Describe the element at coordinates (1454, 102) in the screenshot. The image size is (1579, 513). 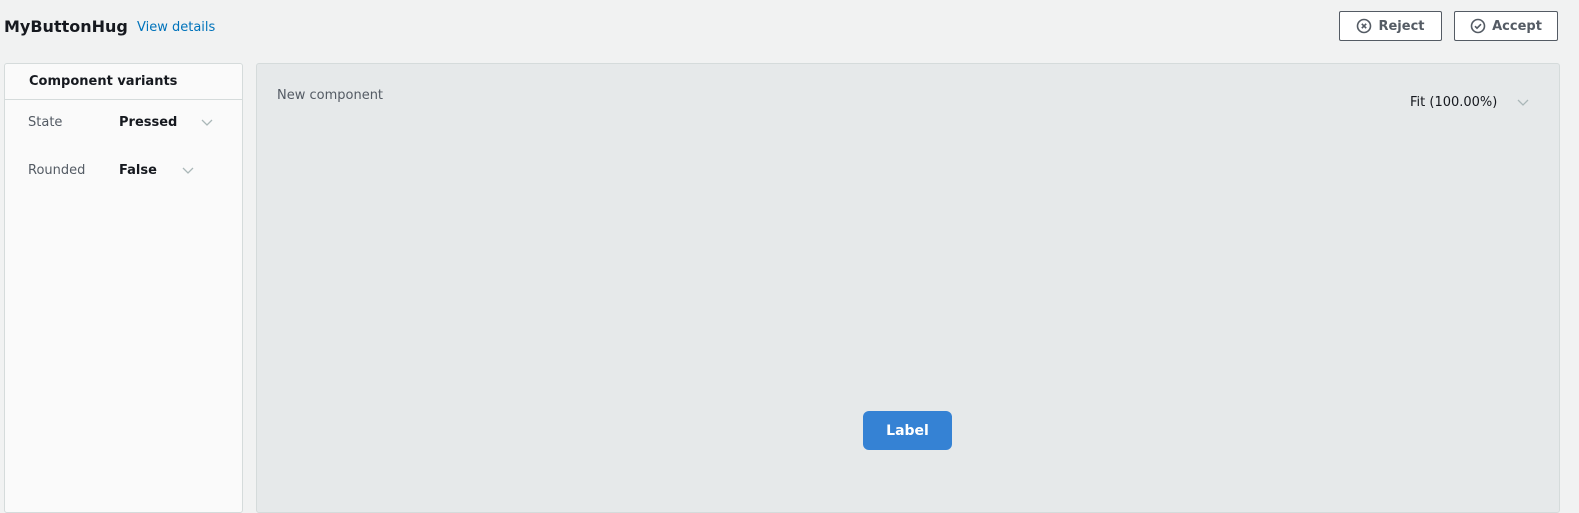
I see `zoom-value: Fit (100.00%)` at that location.